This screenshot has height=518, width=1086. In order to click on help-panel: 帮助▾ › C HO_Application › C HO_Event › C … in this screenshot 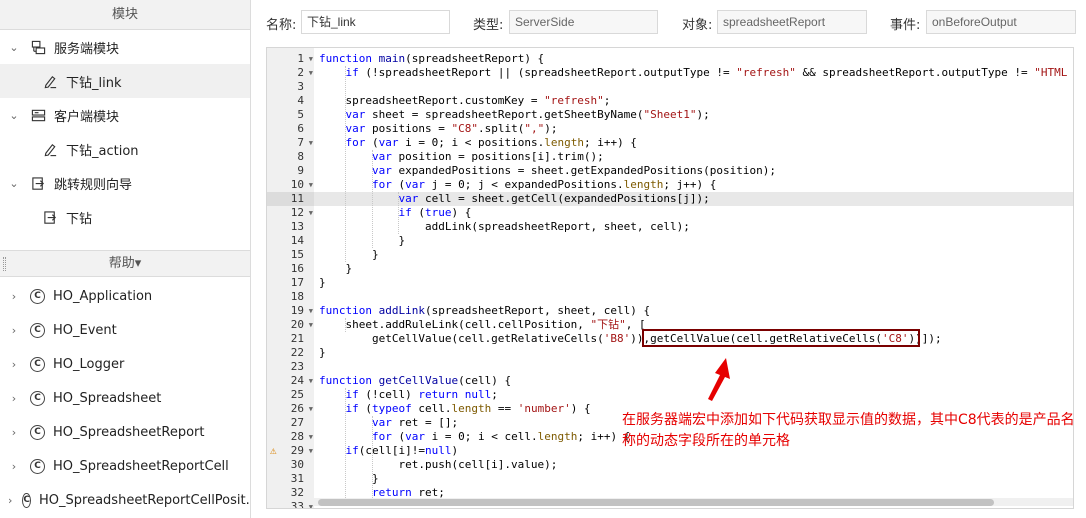, I will do `click(125, 384)`.